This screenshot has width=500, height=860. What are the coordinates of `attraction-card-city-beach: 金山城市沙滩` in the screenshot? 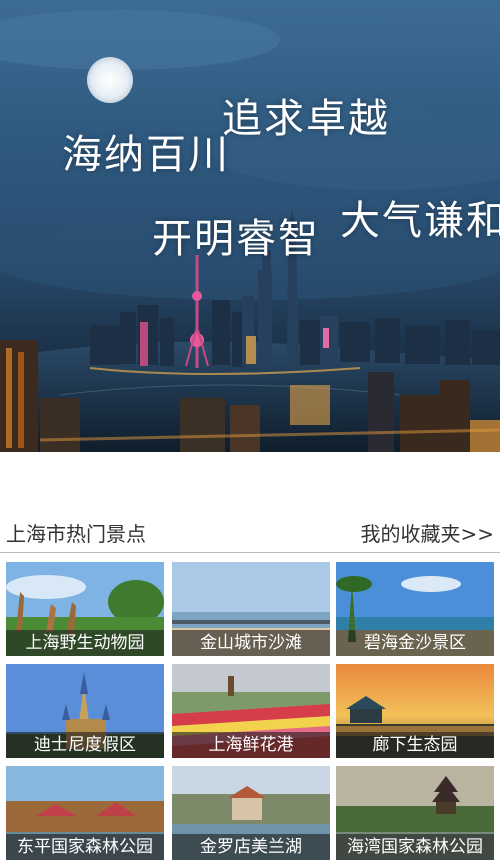 It's located at (251, 609).